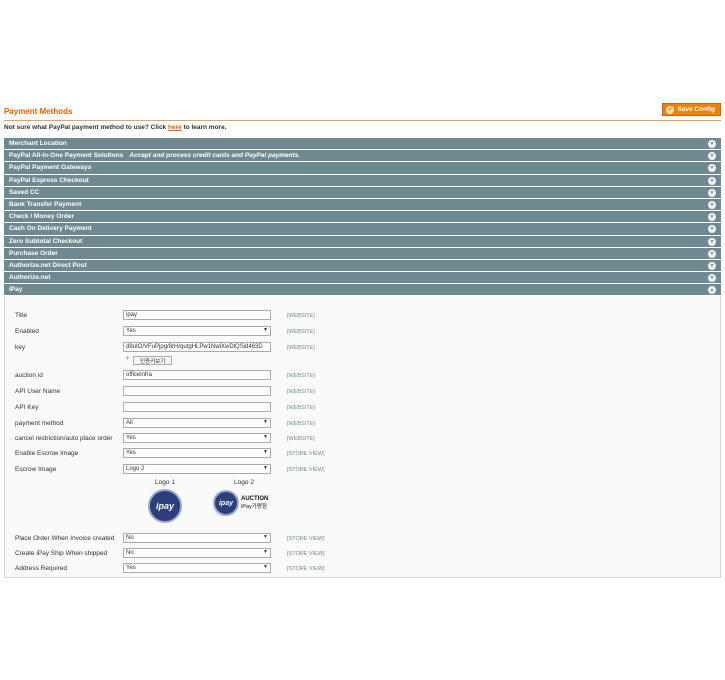 This screenshot has height=680, width=725. I want to click on section-merchant-location: Merchant Location ▼, so click(362, 144).